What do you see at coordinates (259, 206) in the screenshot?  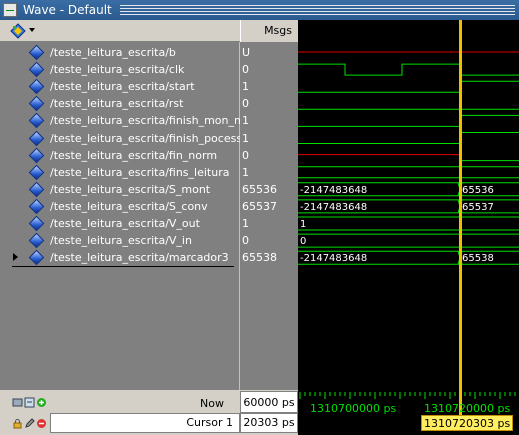 I see `signal-value: 65537` at bounding box center [259, 206].